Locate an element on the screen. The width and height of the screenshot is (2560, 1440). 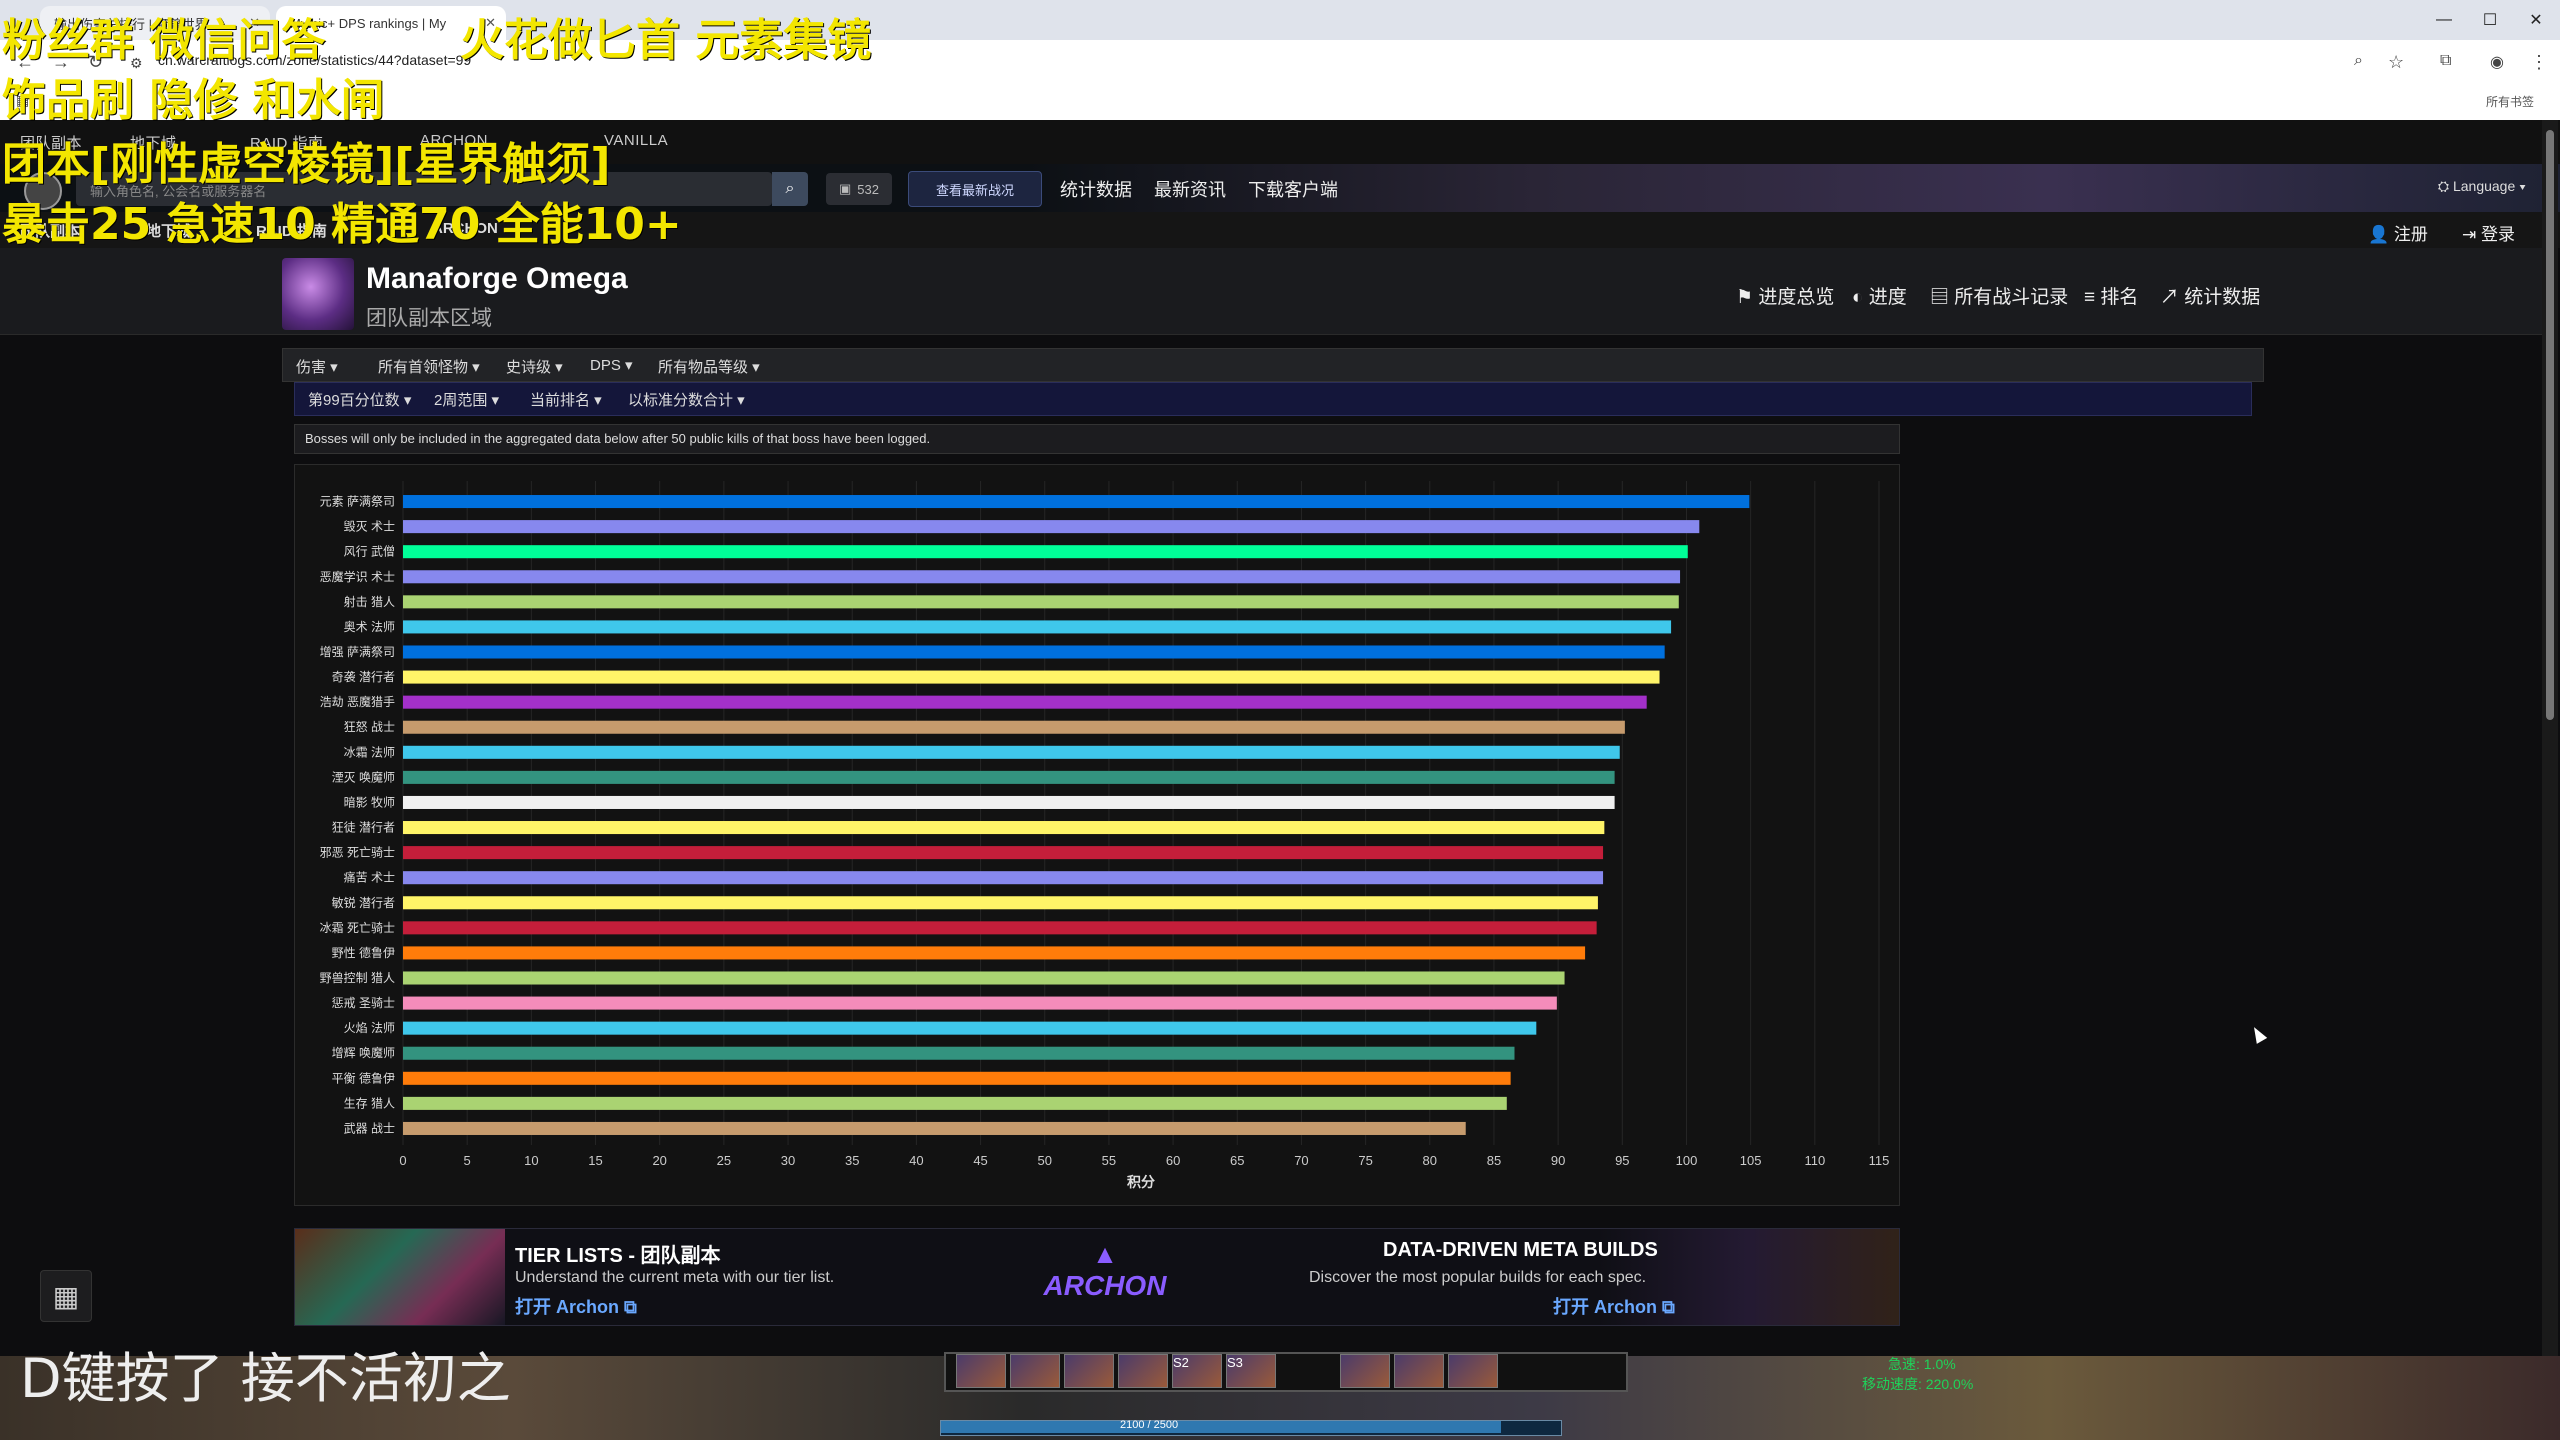
register-link: 👤 注册 is located at coordinates (2398, 232).